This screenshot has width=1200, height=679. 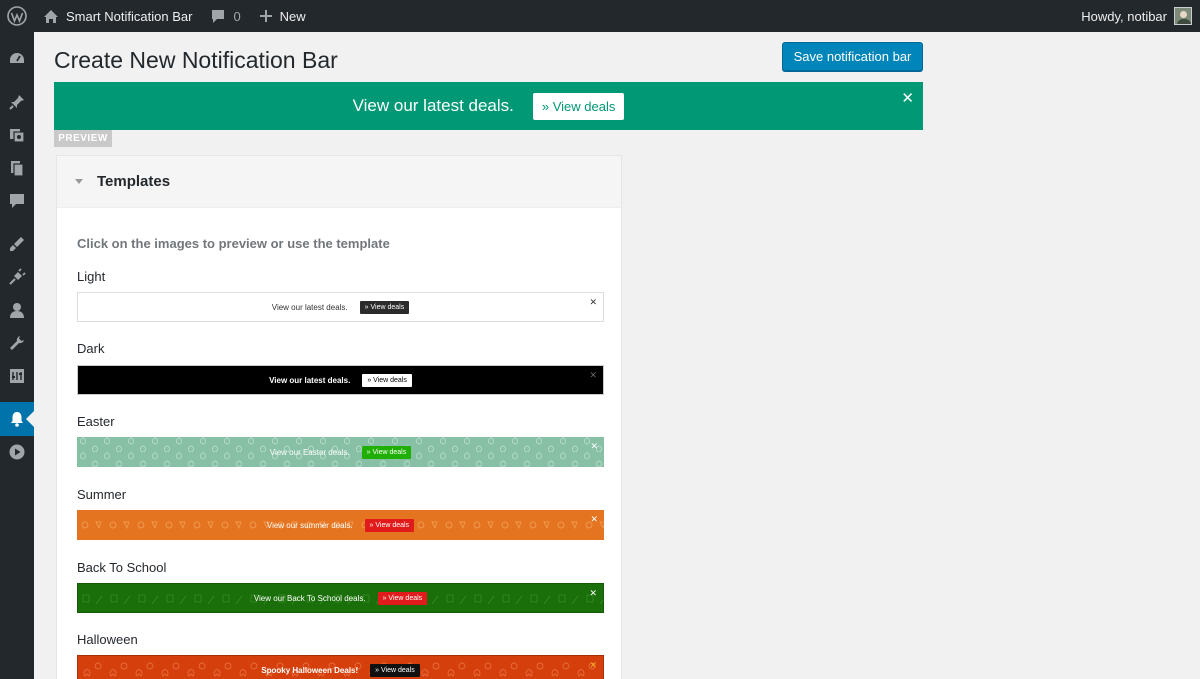 What do you see at coordinates (17, 59) in the screenshot?
I see `dashboard-icon` at bounding box center [17, 59].